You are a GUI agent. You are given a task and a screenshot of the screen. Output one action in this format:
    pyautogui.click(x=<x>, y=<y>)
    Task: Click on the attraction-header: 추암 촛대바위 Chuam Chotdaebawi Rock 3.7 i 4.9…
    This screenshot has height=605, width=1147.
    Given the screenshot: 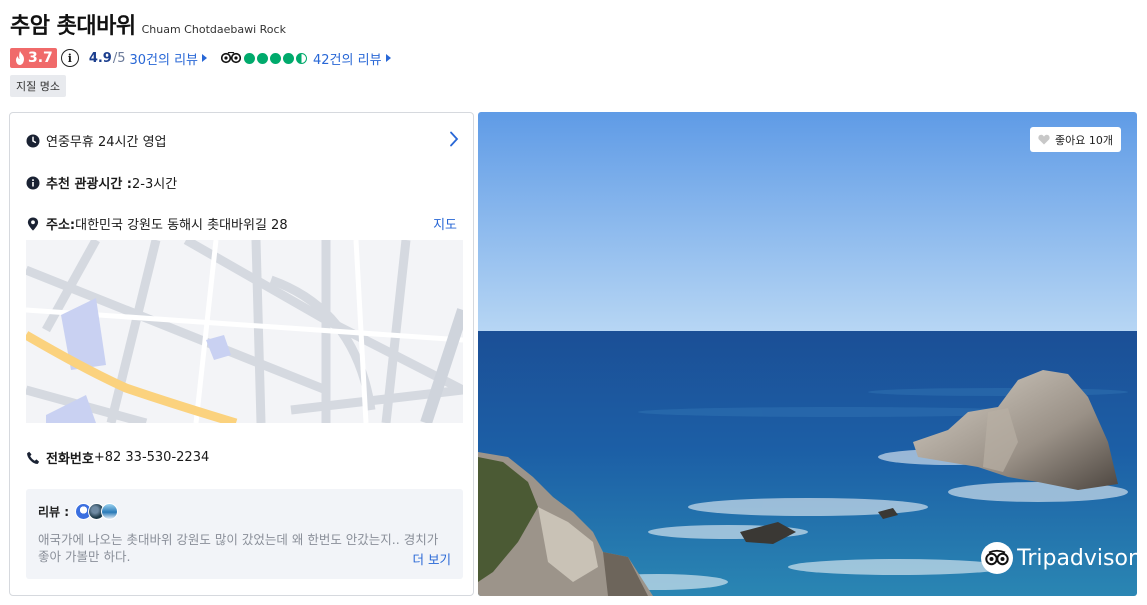 What is the action you would take?
    pyautogui.click(x=200, y=38)
    